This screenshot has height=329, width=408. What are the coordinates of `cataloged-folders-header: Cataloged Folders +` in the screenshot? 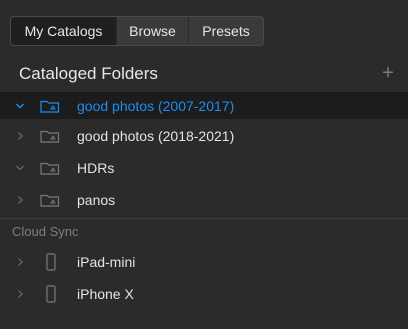 It's located at (204, 74).